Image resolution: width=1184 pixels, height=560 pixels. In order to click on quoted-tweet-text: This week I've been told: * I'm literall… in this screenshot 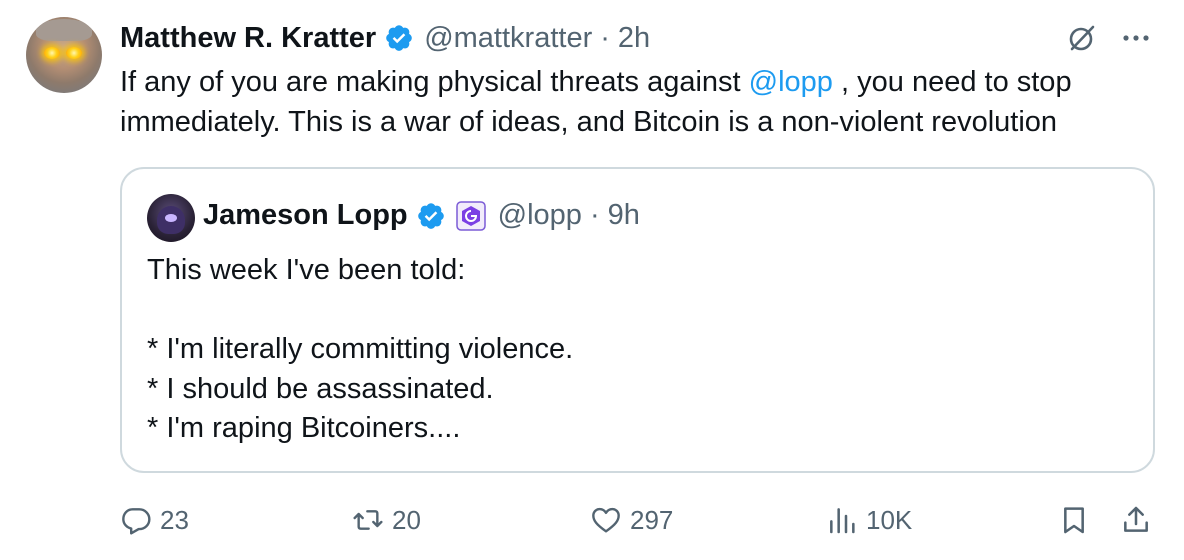, I will do `click(360, 349)`.